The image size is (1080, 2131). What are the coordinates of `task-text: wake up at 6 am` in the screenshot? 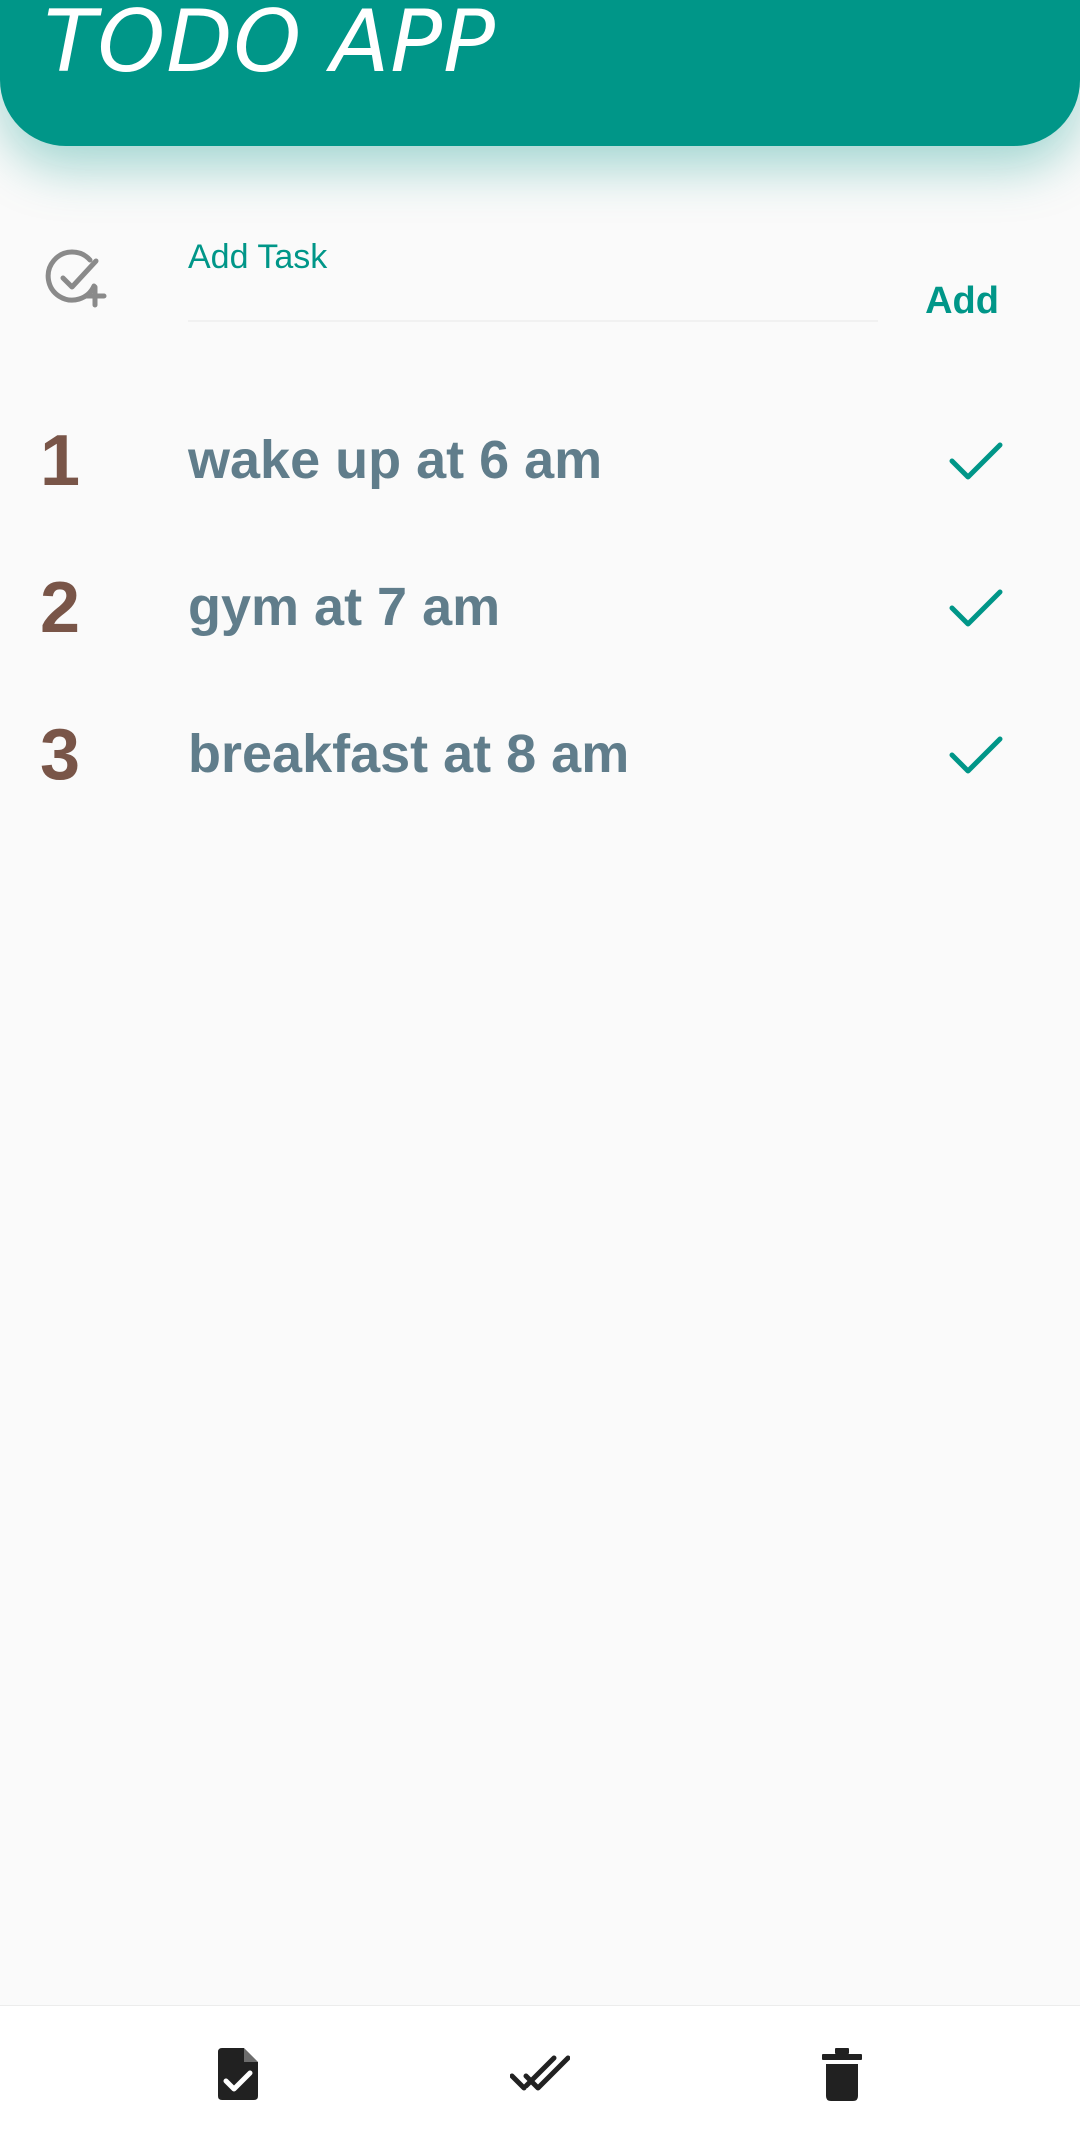 It's located at (395, 460).